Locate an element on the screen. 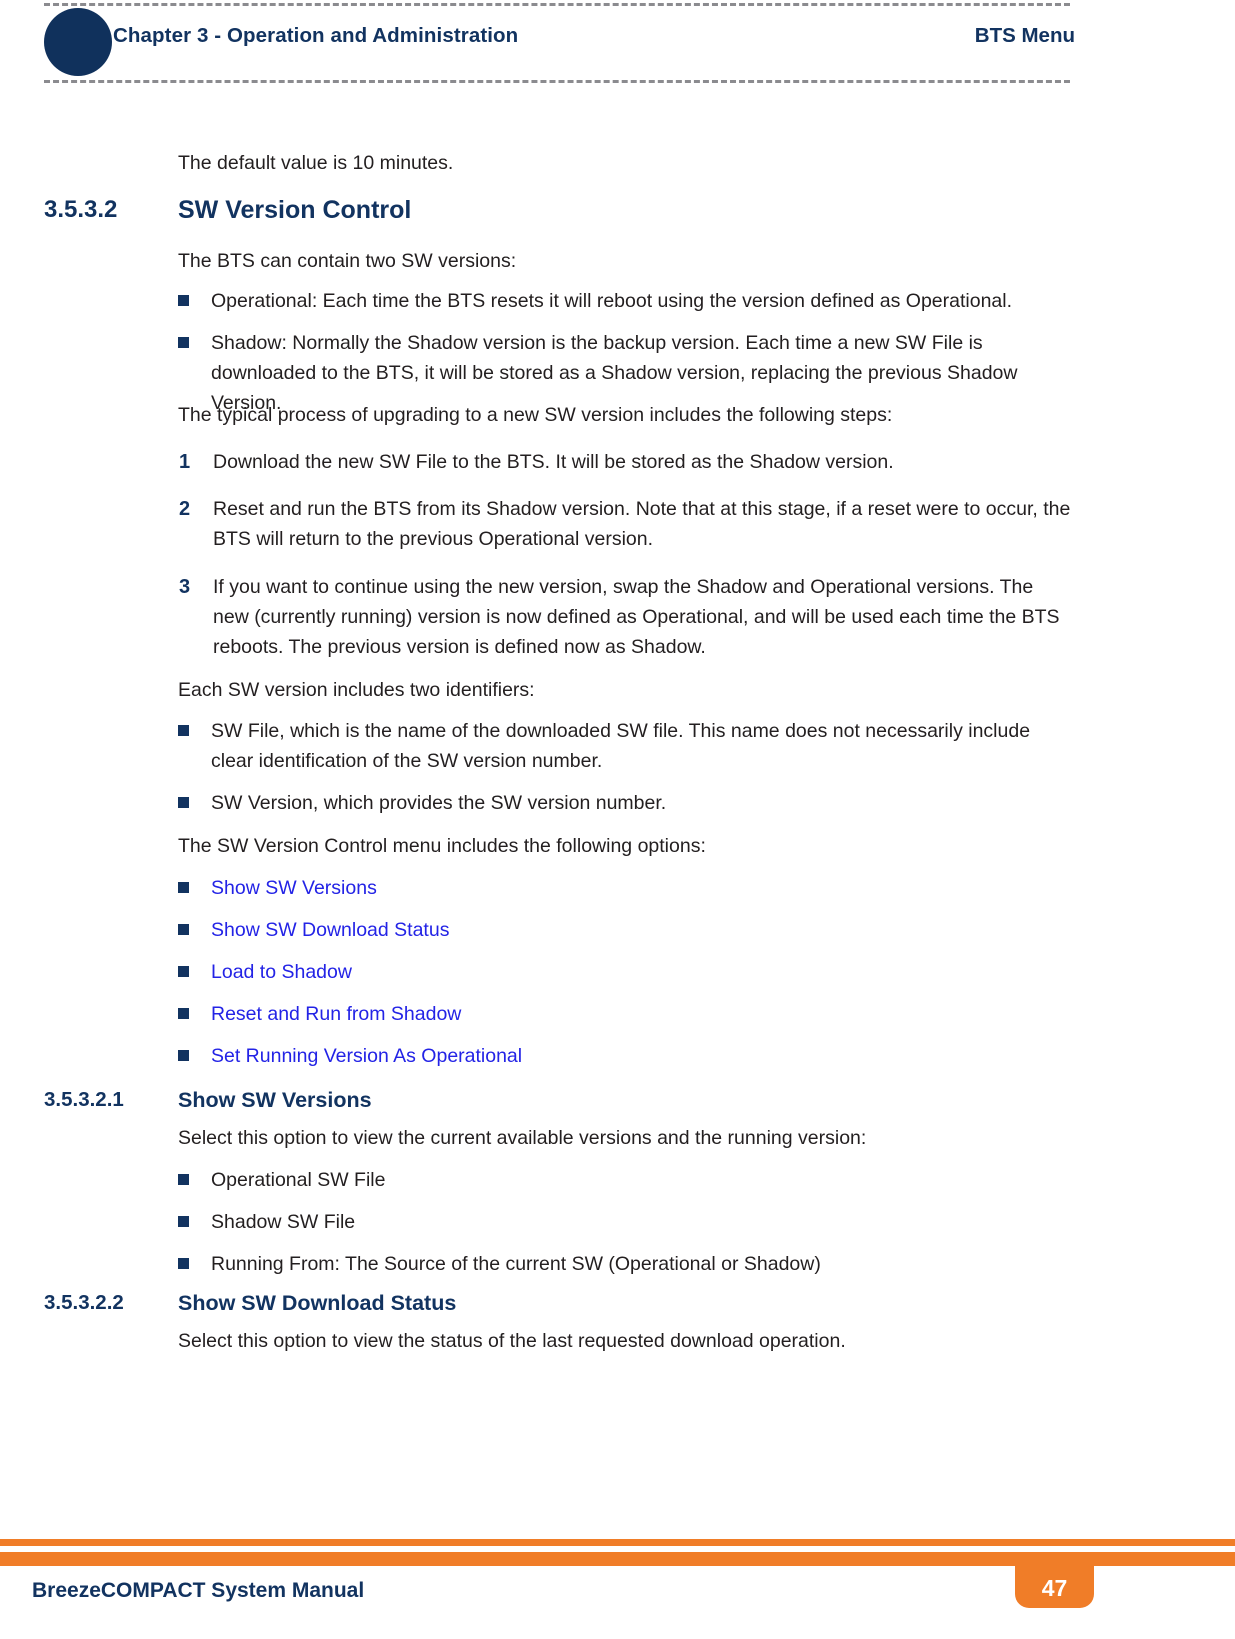 The image size is (1235, 1639). footer-rule-thin is located at coordinates (617, 1542).